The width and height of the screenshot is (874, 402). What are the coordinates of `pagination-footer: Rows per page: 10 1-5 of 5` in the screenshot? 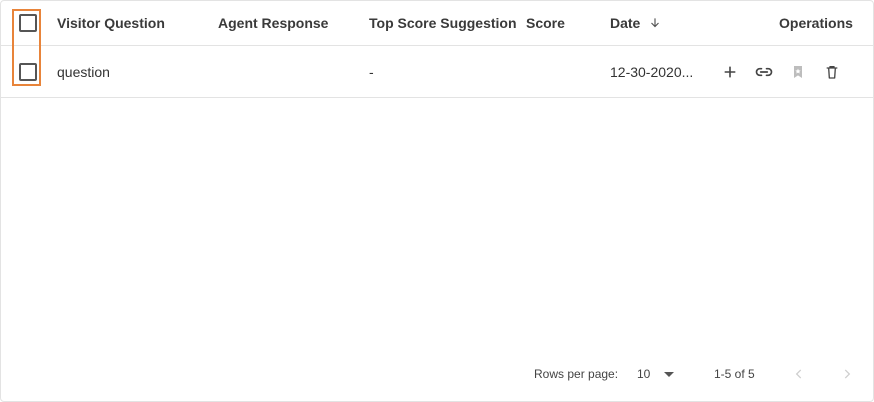 It's located at (437, 374).